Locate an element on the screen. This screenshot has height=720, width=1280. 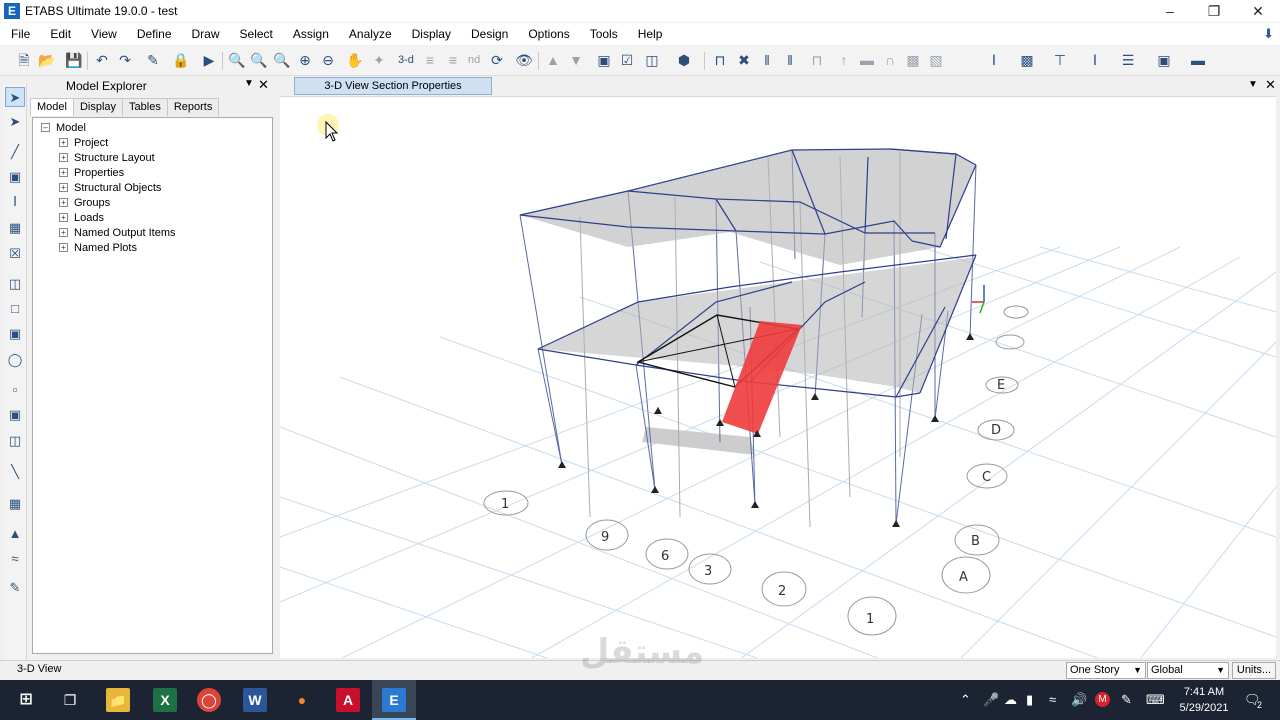
redo-icon: ↷ is located at coordinates (125, 60).